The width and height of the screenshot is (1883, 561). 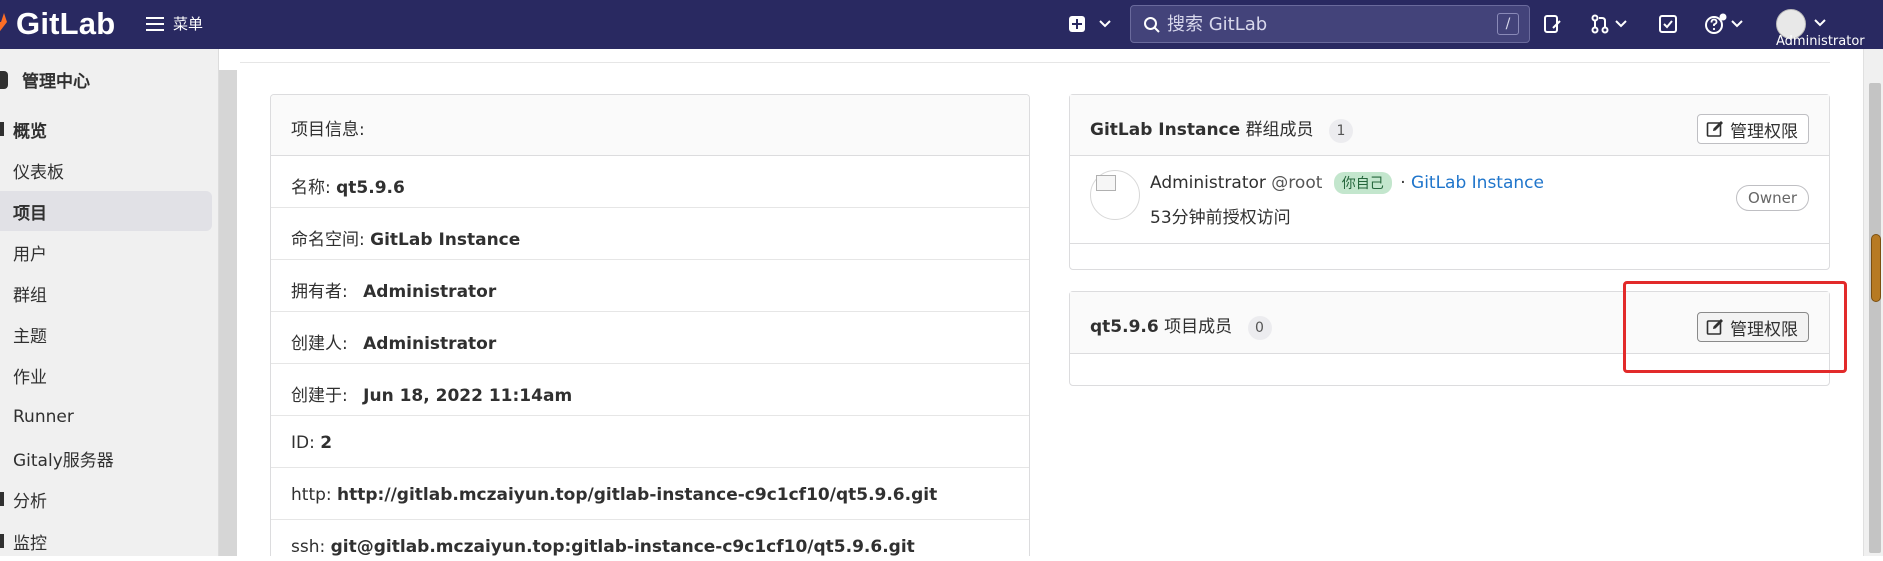 I want to click on you-badge: 你自己, so click(x=1362, y=183).